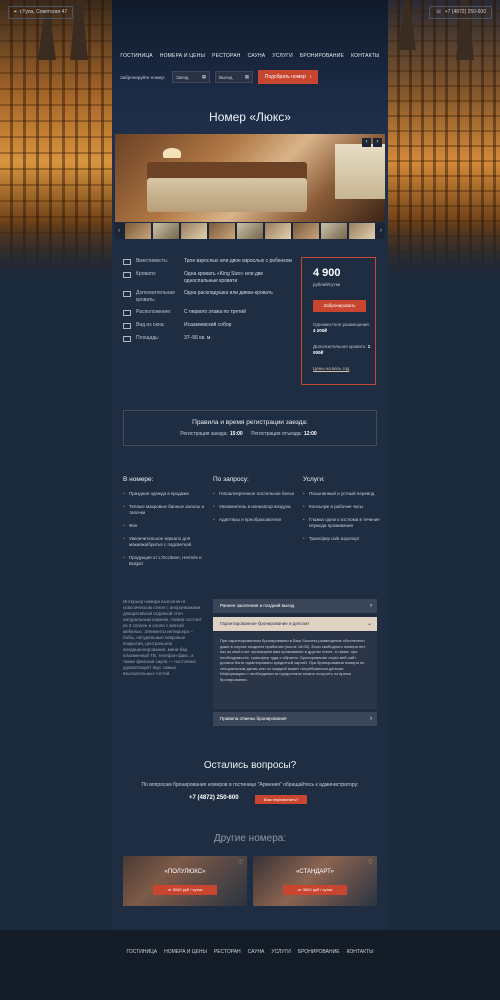 This screenshot has height=1000, width=500. What do you see at coordinates (250, 178) in the screenshot?
I see `room-gallery: ‹ ›` at bounding box center [250, 178].